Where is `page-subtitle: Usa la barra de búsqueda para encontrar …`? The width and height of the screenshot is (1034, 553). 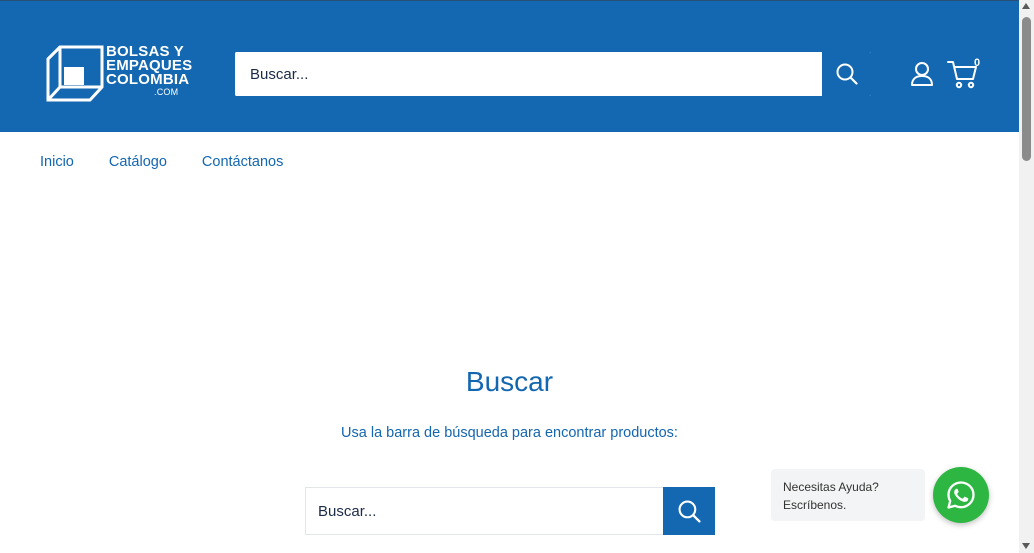
page-subtitle: Usa la barra de búsqueda para encontrar … is located at coordinates (509, 433).